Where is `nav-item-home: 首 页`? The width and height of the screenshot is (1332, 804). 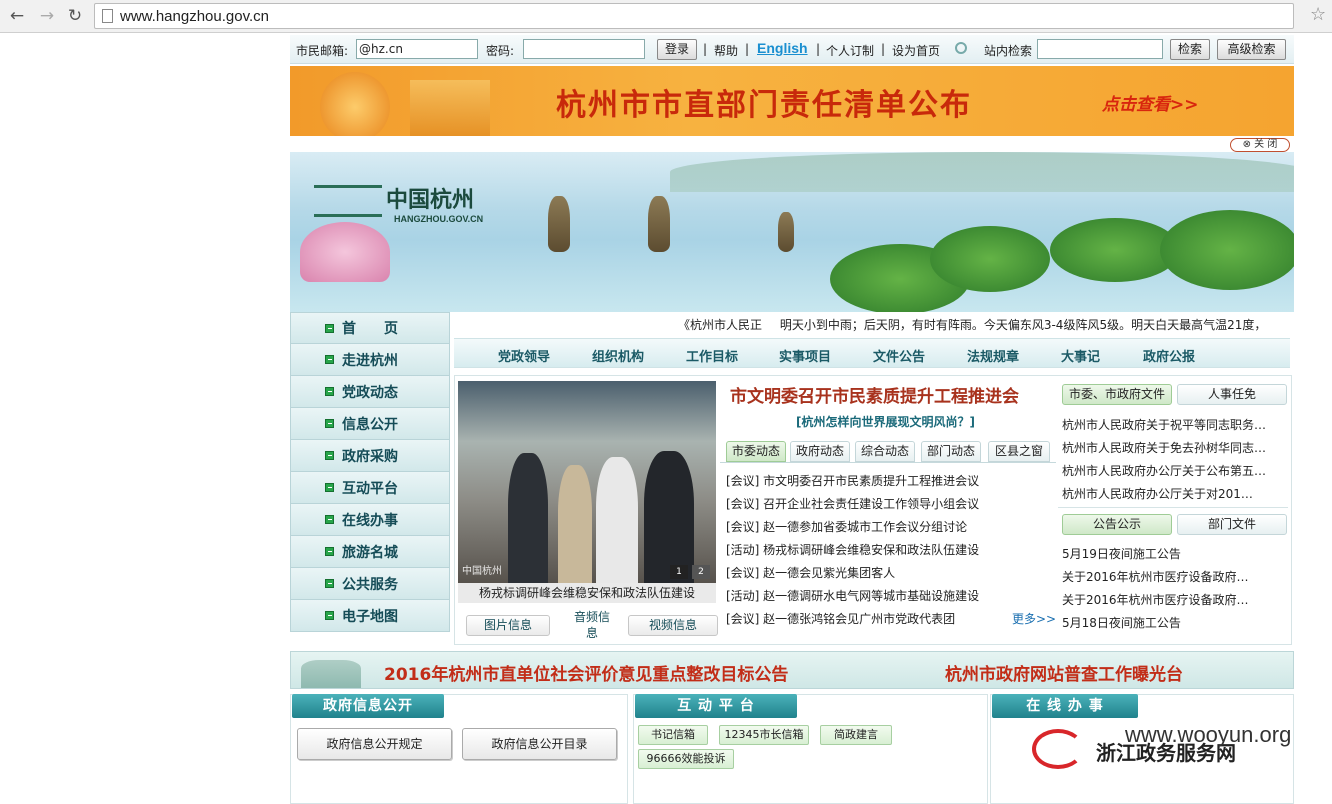 nav-item-home: 首 页 is located at coordinates (370, 328).